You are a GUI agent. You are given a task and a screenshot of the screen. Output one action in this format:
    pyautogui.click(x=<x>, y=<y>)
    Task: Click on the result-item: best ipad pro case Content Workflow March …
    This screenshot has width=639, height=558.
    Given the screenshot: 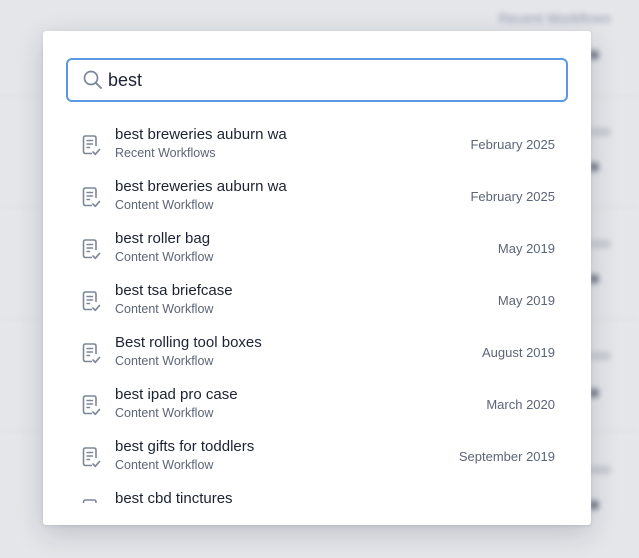 What is the action you would take?
    pyautogui.click(x=317, y=405)
    